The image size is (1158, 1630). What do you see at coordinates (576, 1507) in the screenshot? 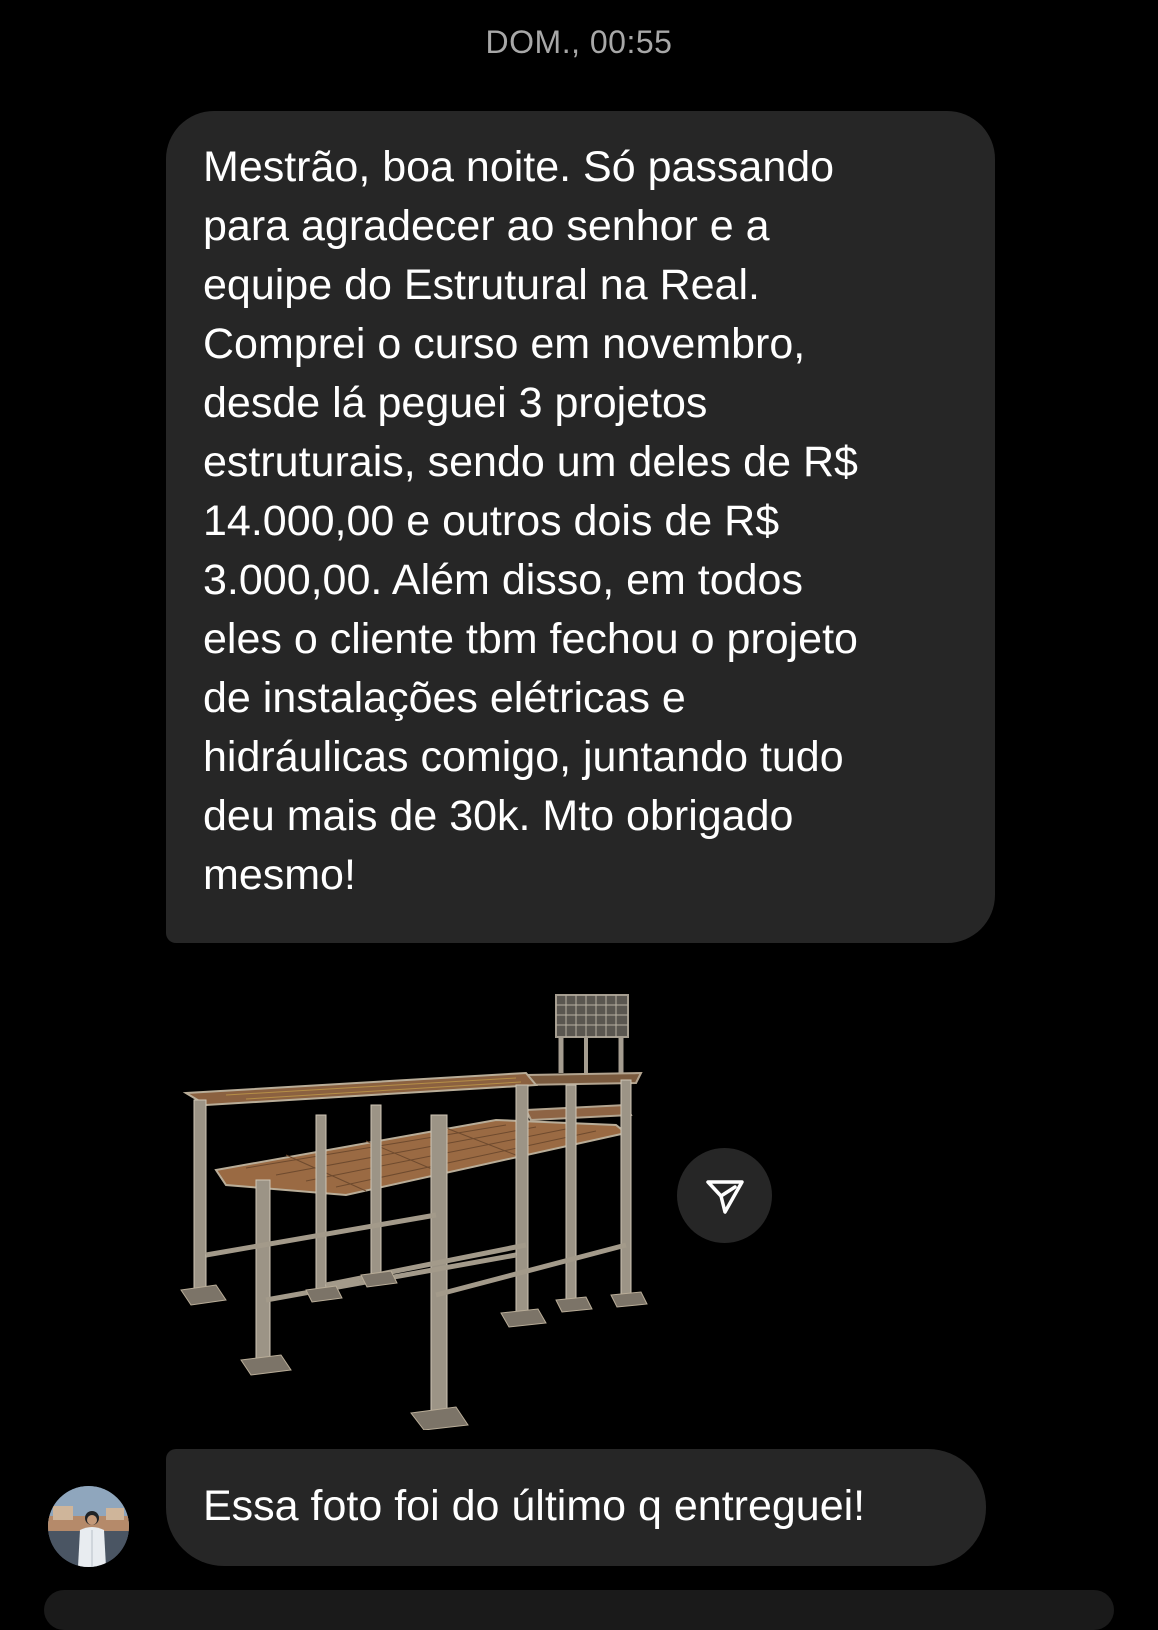
I see `message-bubble-last: Essa foto foi do último q entreguei!` at bounding box center [576, 1507].